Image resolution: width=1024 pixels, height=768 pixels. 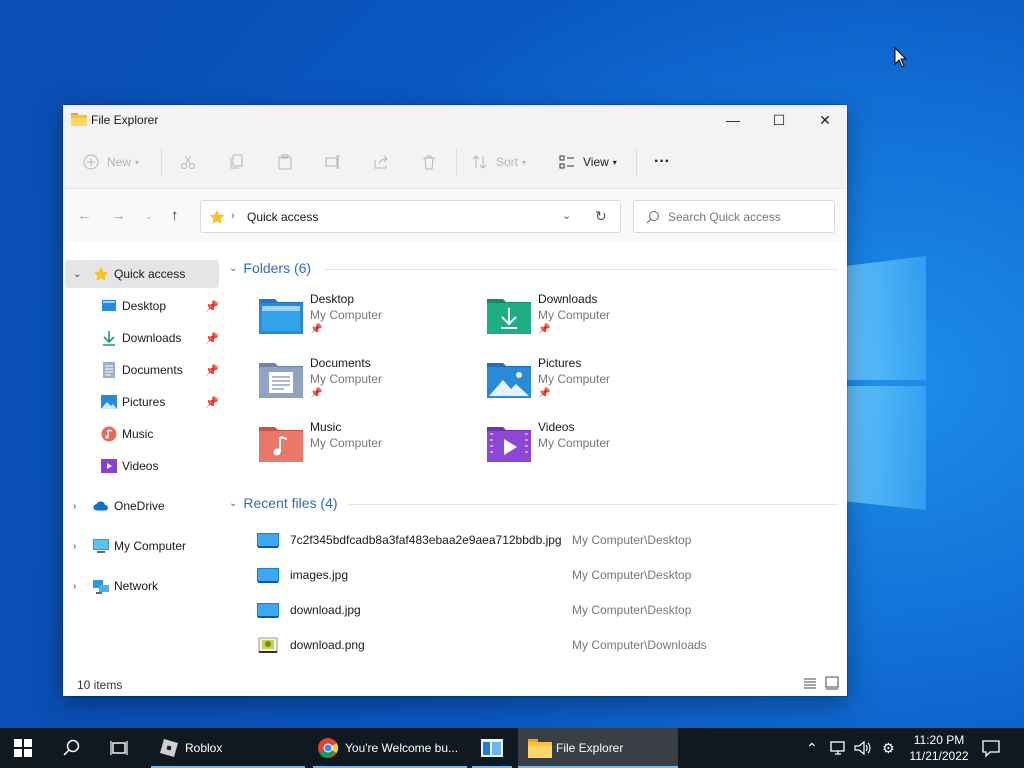 I want to click on sort-button: Sort ▾, so click(x=499, y=162).